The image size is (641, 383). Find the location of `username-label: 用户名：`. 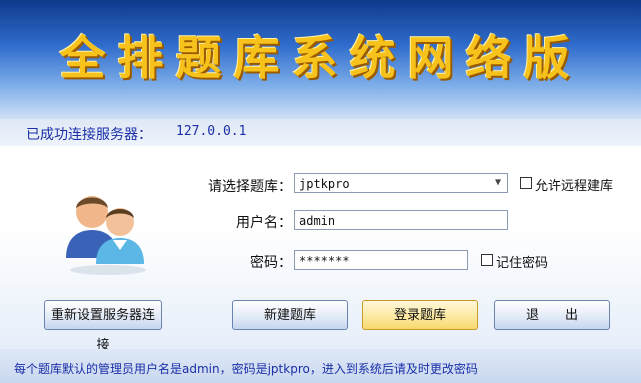

username-label: 用户名： is located at coordinates (264, 223).